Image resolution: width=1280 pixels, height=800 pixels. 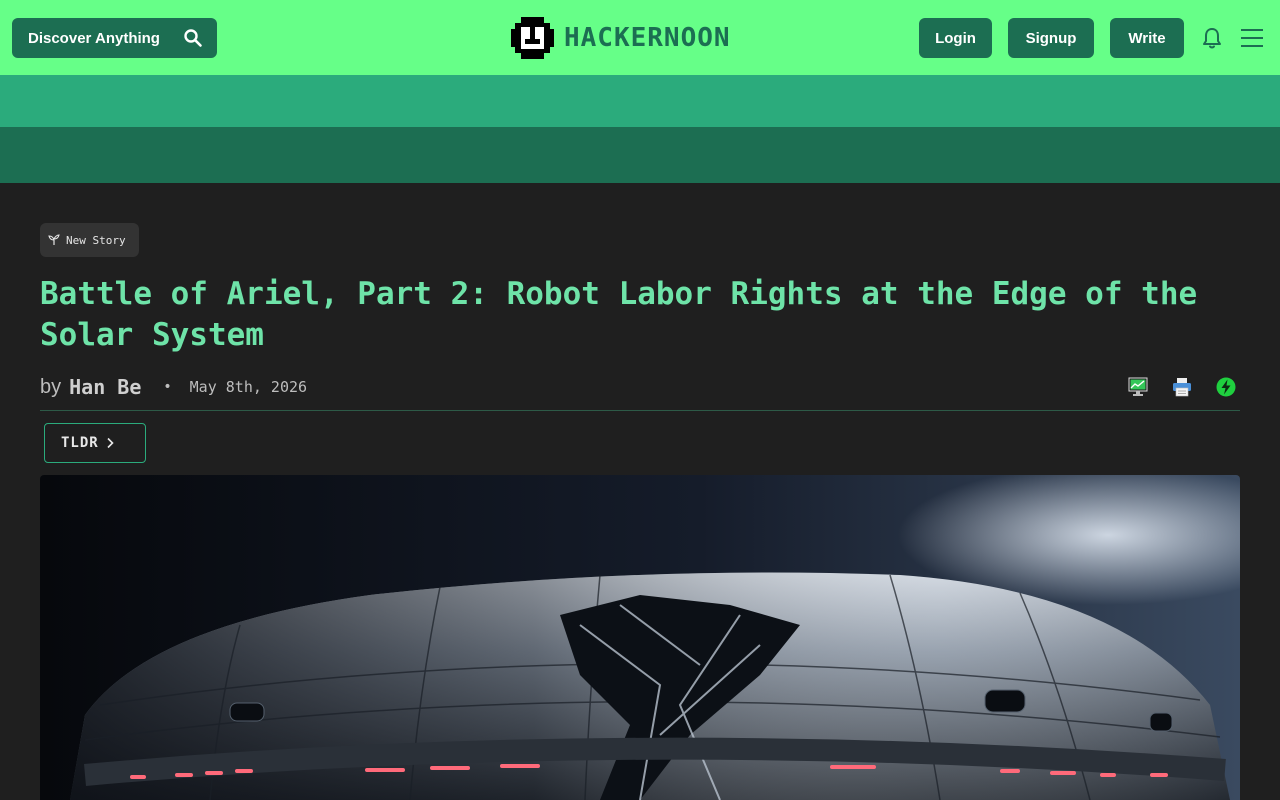 I want to click on tldr-button: TLDR, so click(x=95, y=443).